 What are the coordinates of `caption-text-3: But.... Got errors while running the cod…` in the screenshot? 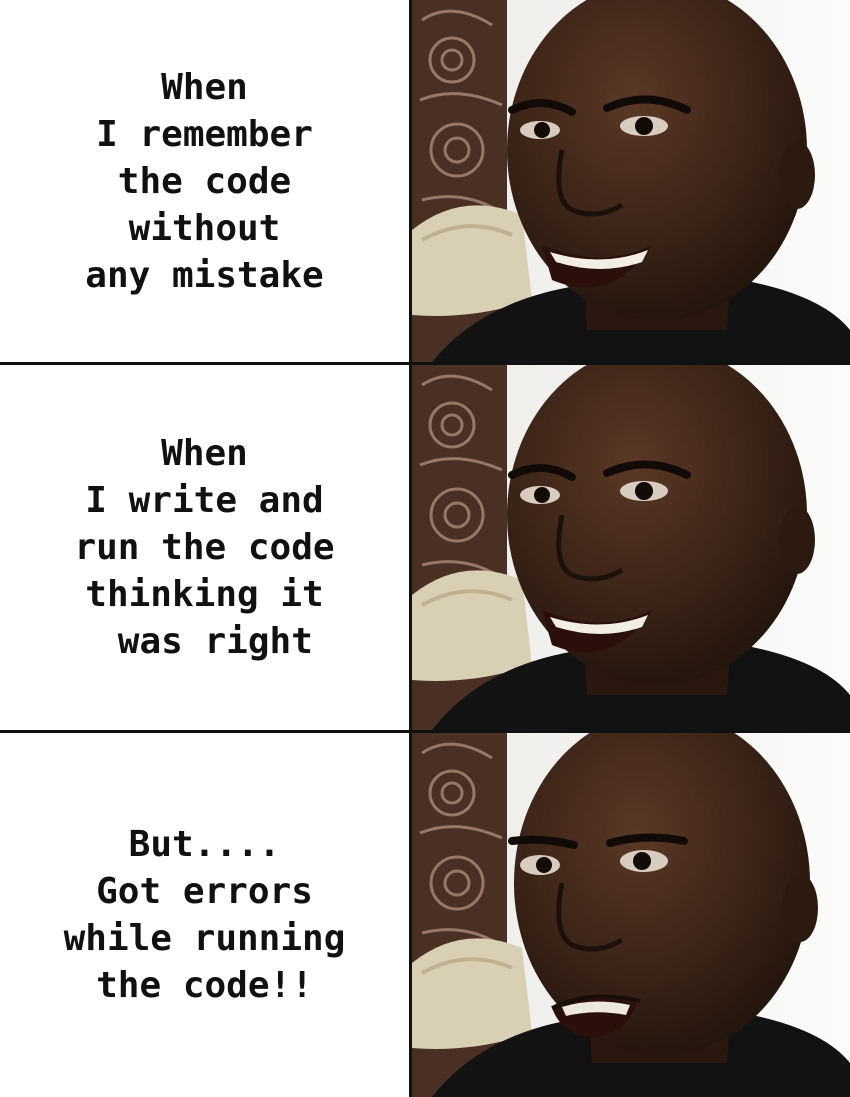 It's located at (204, 915).